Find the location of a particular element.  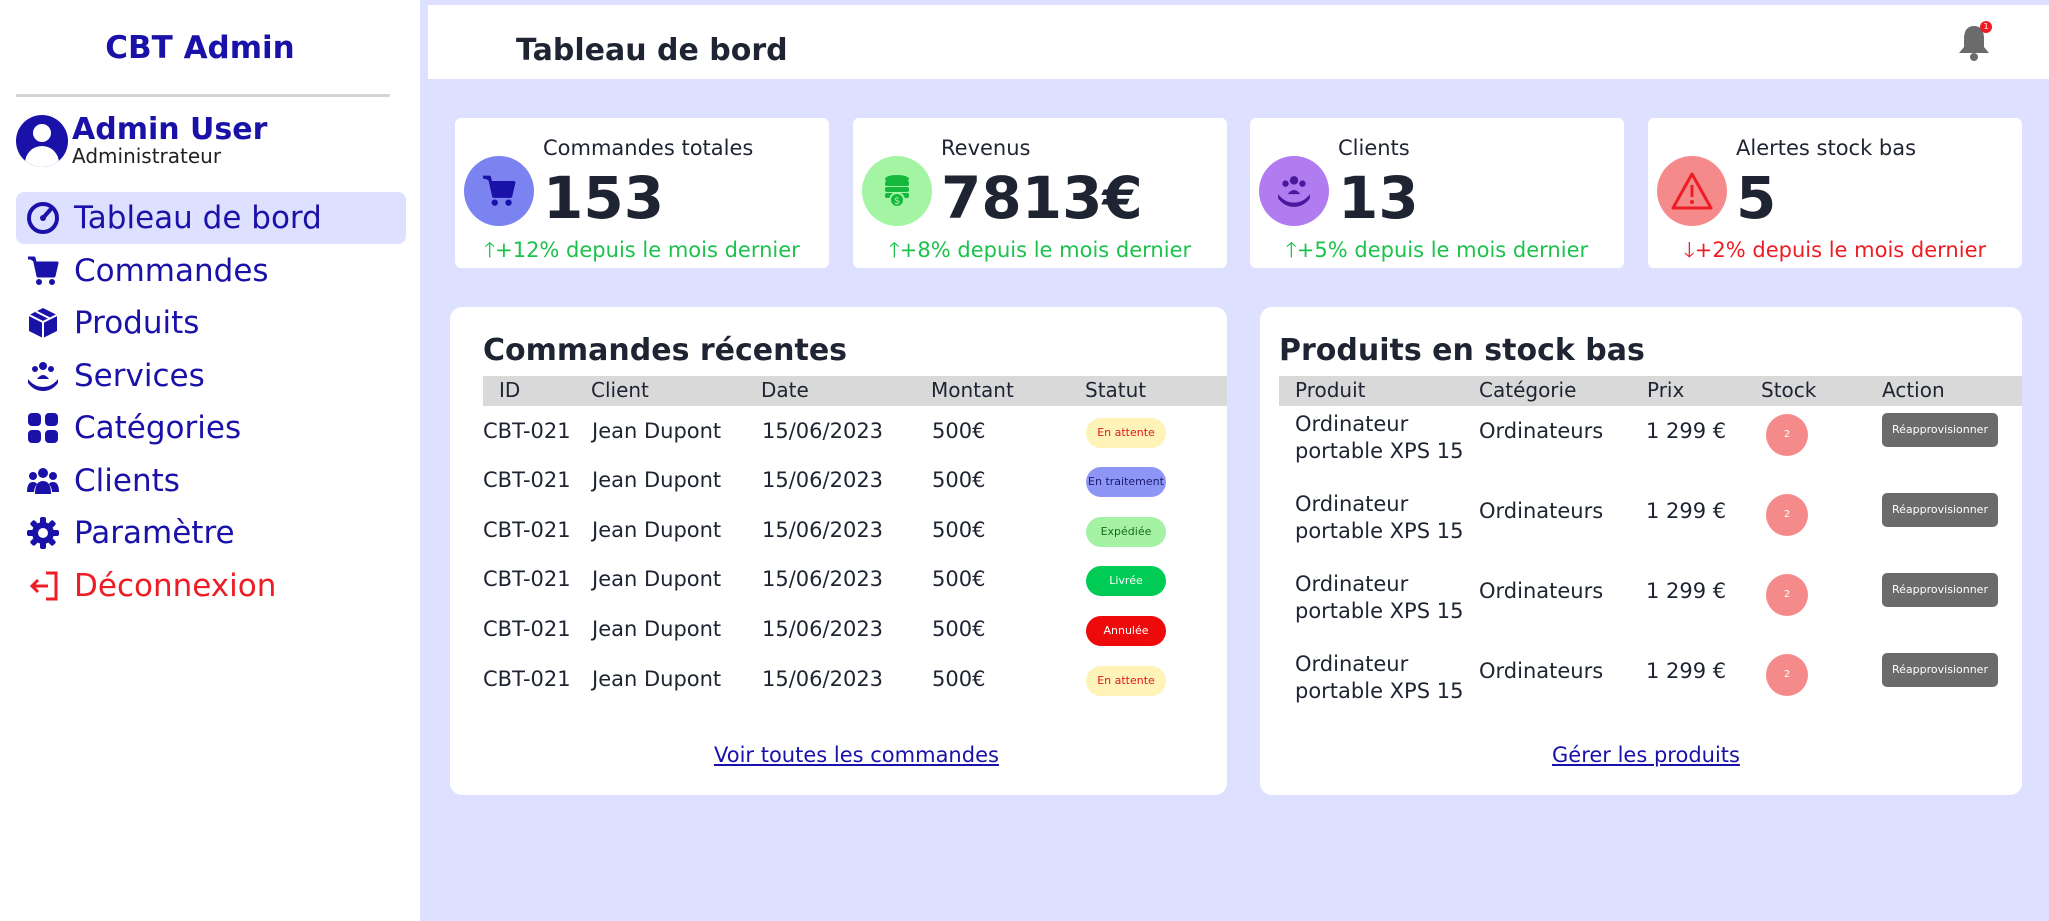

panel-title: Produits en stock bas is located at coordinates (1462, 350).